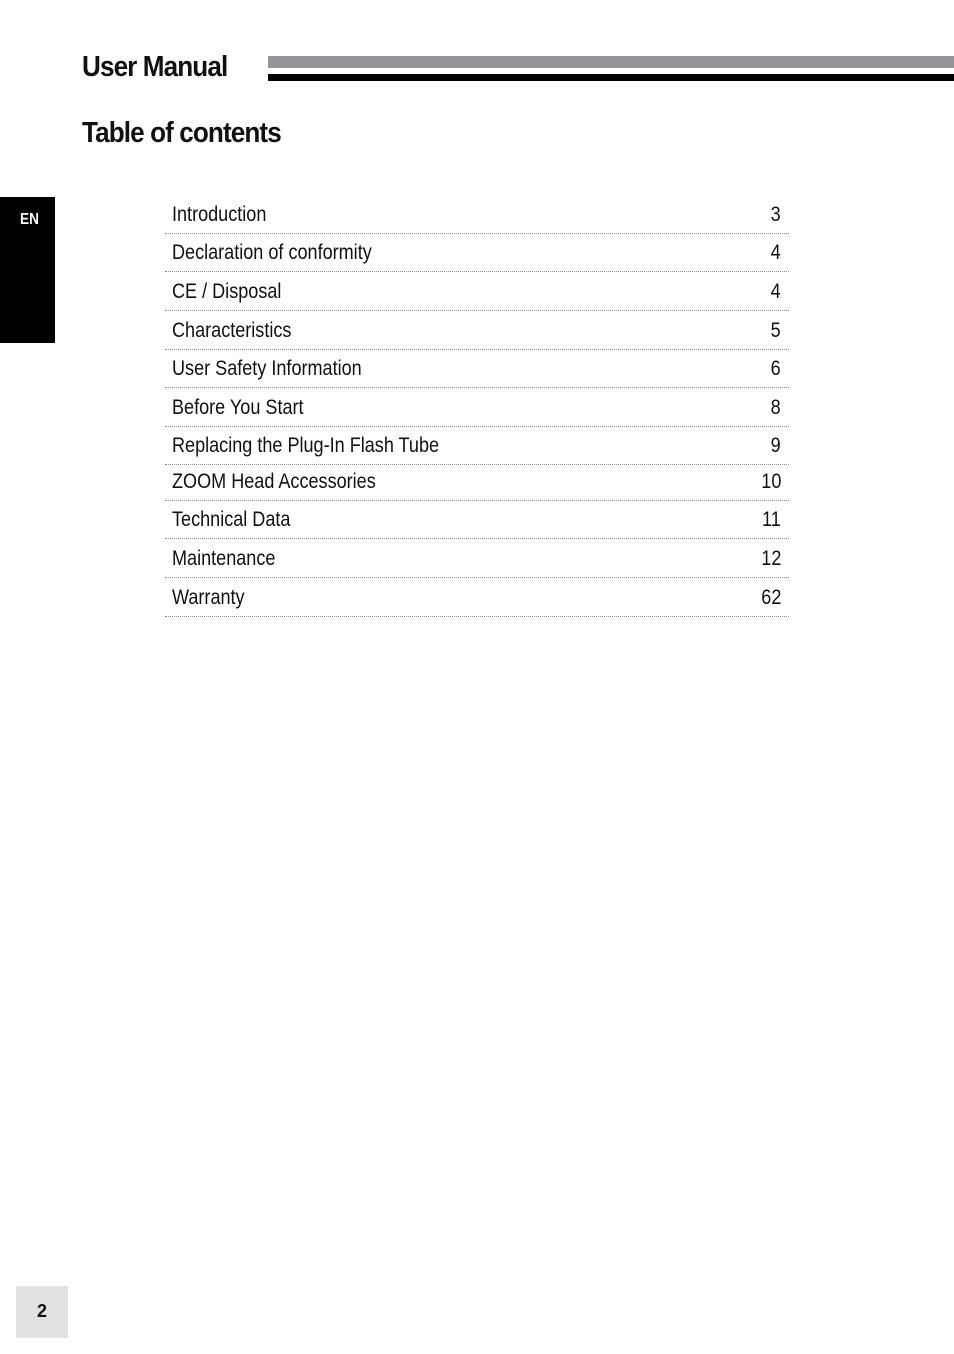 The image size is (954, 1354). I want to click on toc-entry-label: Technical Data, so click(231, 519).